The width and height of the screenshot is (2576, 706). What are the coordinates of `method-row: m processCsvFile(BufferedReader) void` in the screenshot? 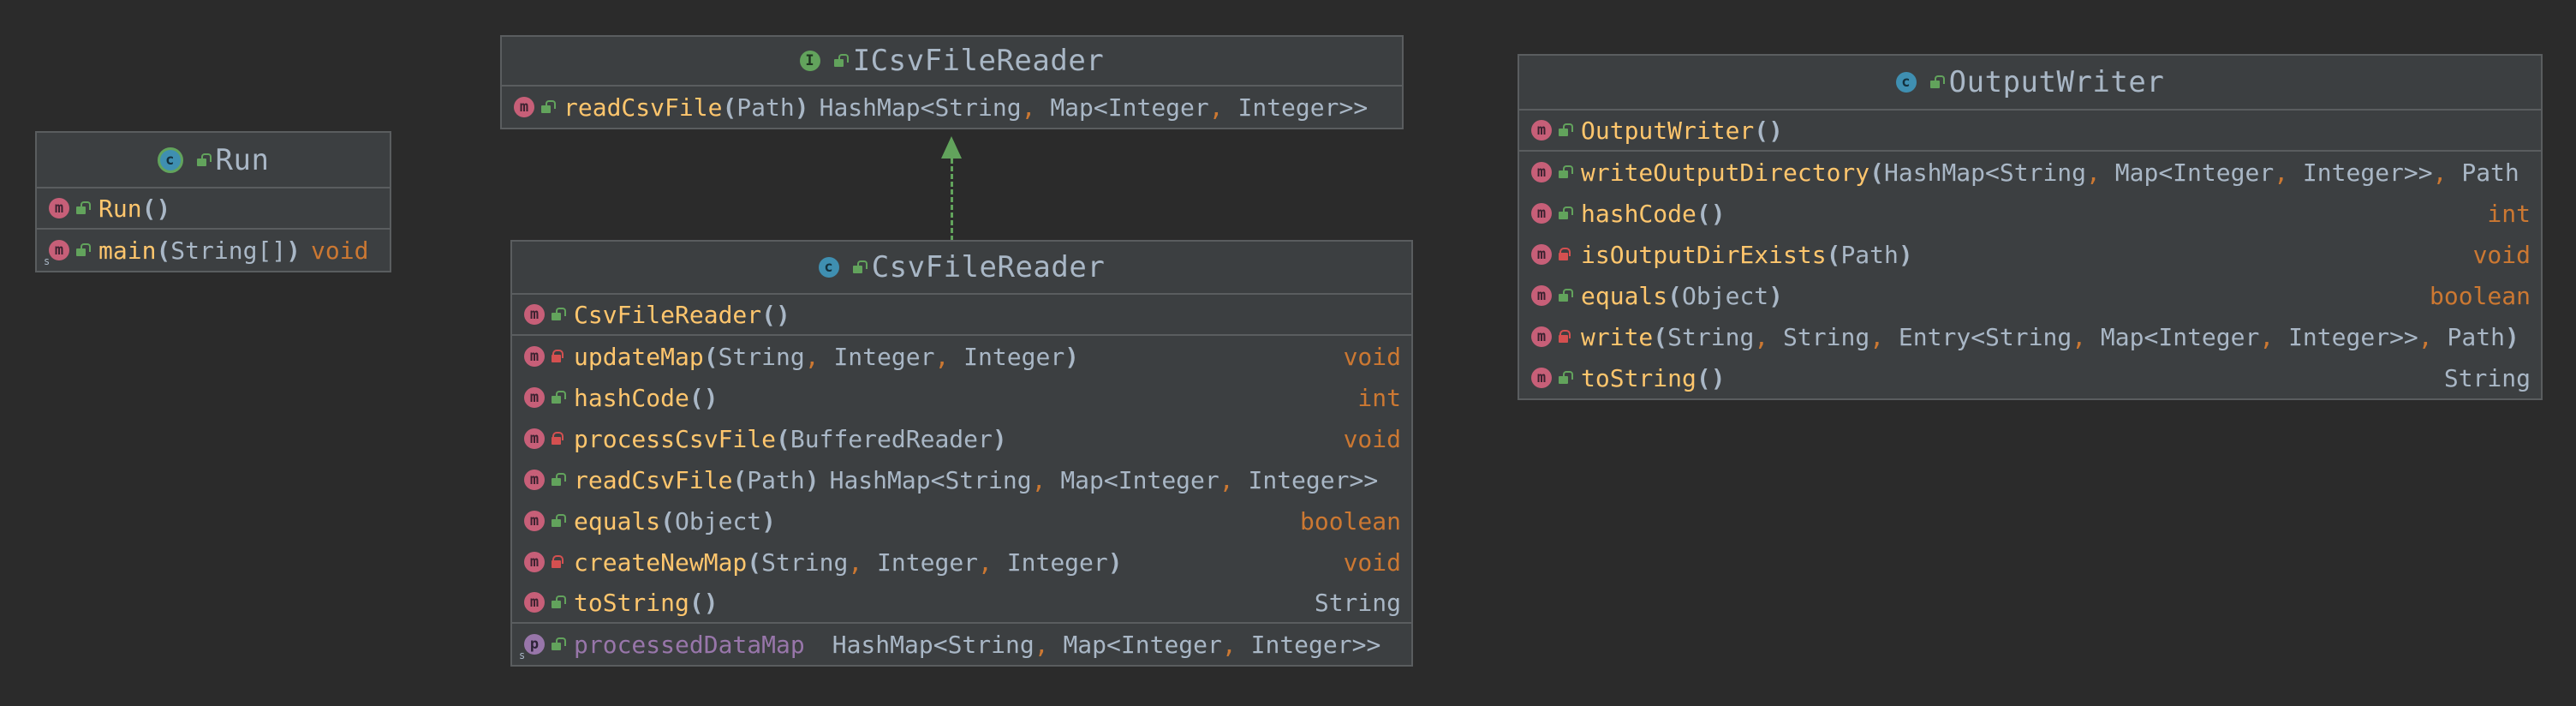 It's located at (962, 438).